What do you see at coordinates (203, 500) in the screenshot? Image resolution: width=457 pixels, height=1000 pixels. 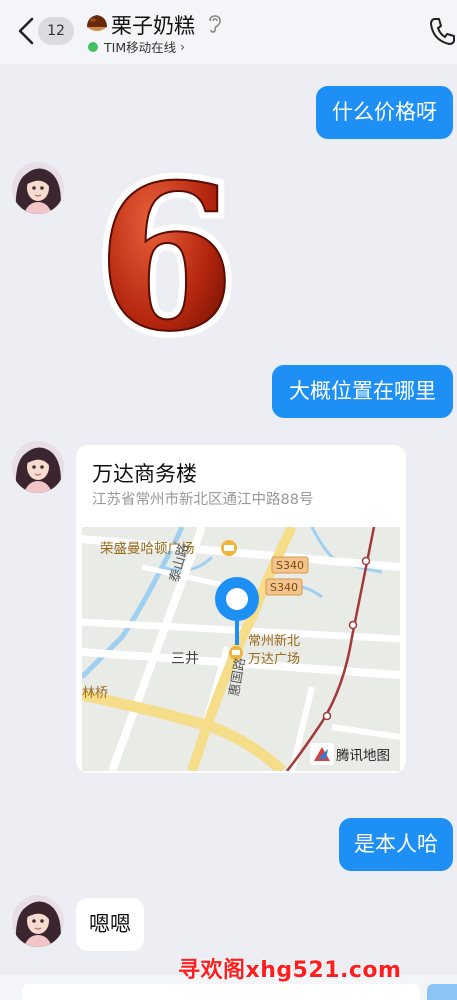 I see `location-address: 江苏省常州市新北区通江中路88号` at bounding box center [203, 500].